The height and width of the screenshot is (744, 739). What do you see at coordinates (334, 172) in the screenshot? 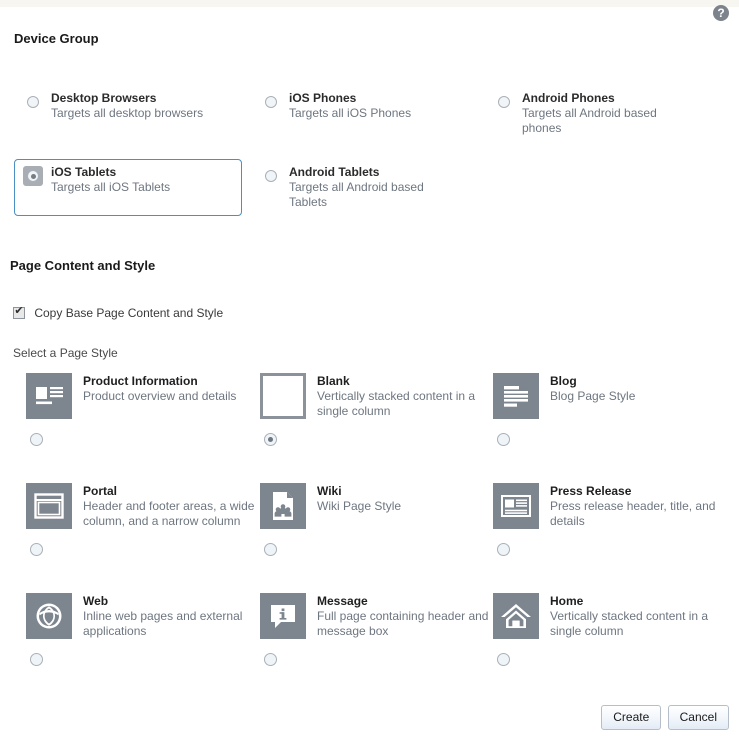
I see `device-group-option-label: Android Tablets` at bounding box center [334, 172].